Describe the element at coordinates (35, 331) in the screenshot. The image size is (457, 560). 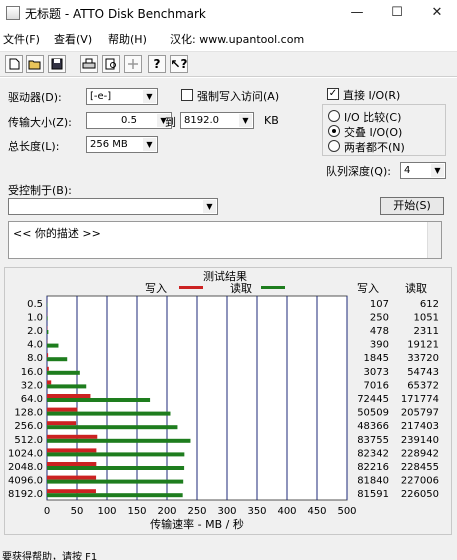
I see `y-tick-label: 2.0` at that location.